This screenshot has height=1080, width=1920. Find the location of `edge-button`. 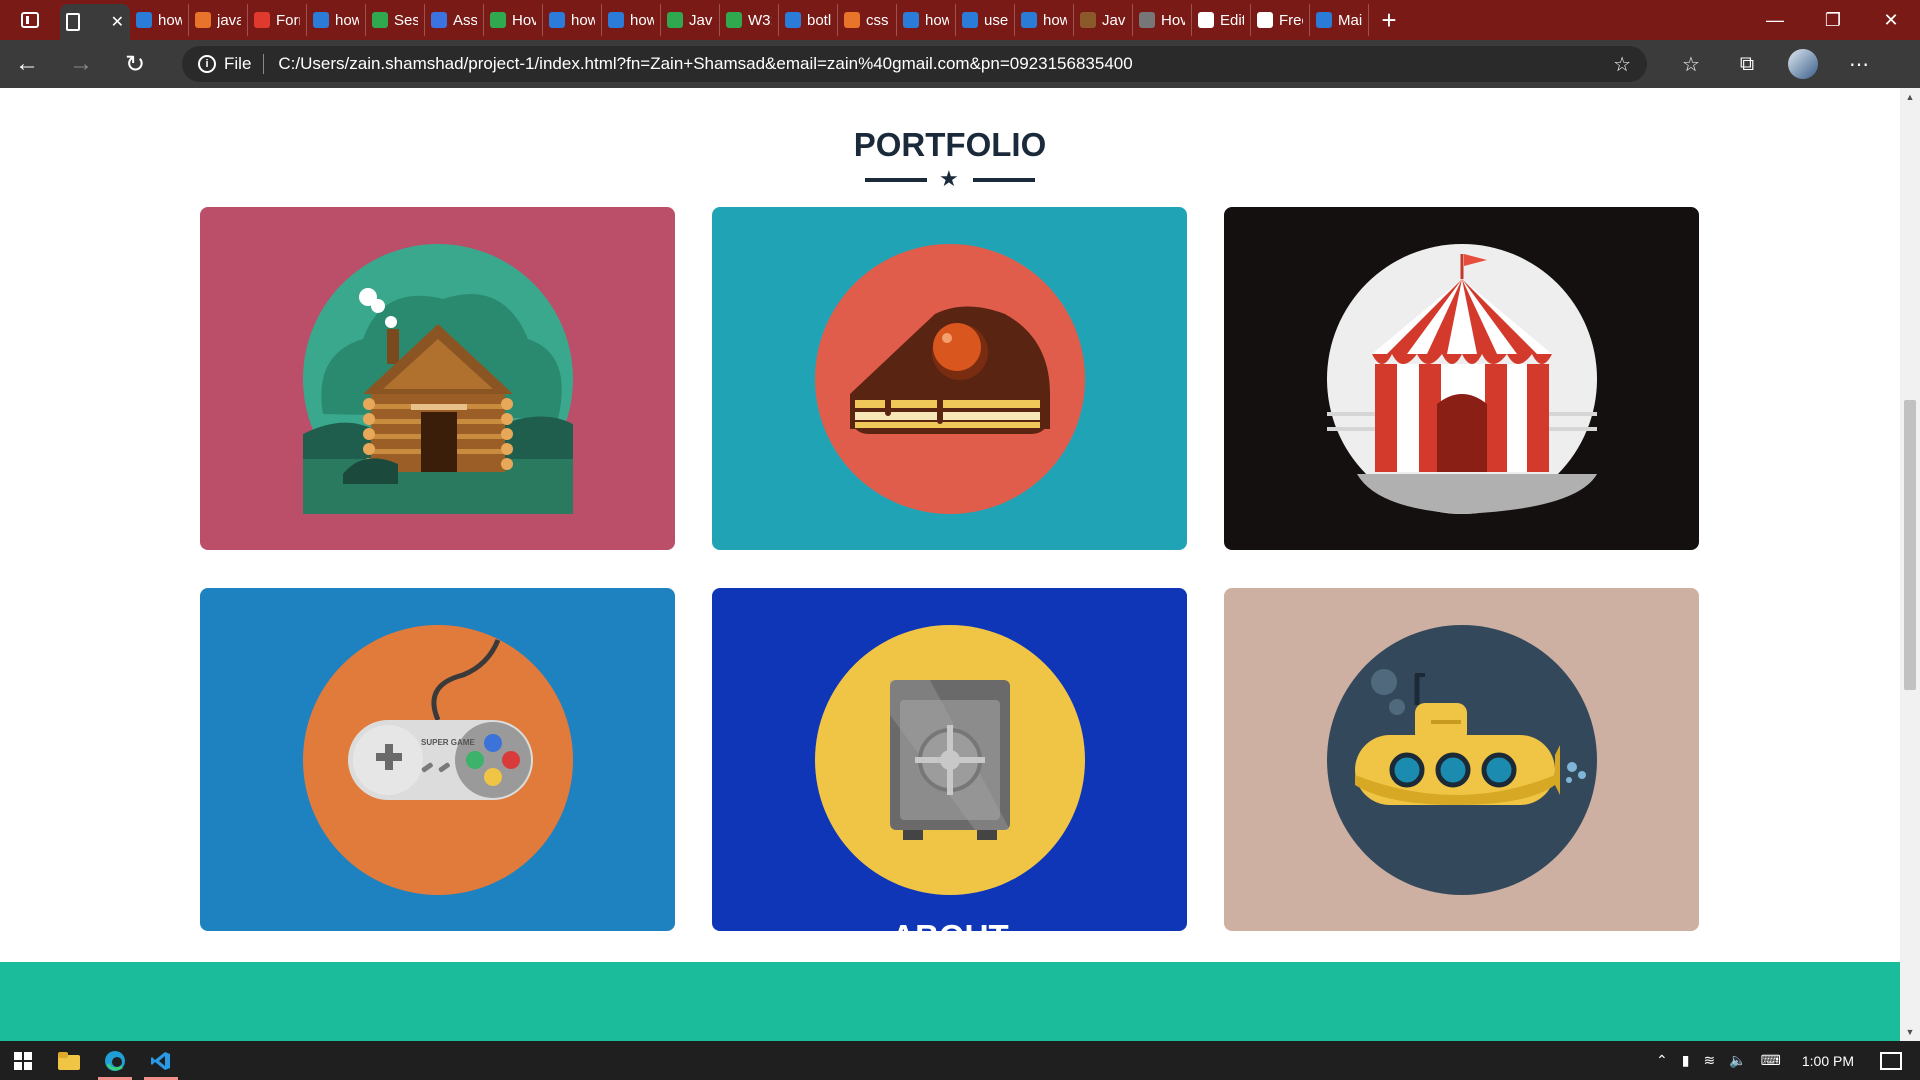

edge-button is located at coordinates (115, 1060).